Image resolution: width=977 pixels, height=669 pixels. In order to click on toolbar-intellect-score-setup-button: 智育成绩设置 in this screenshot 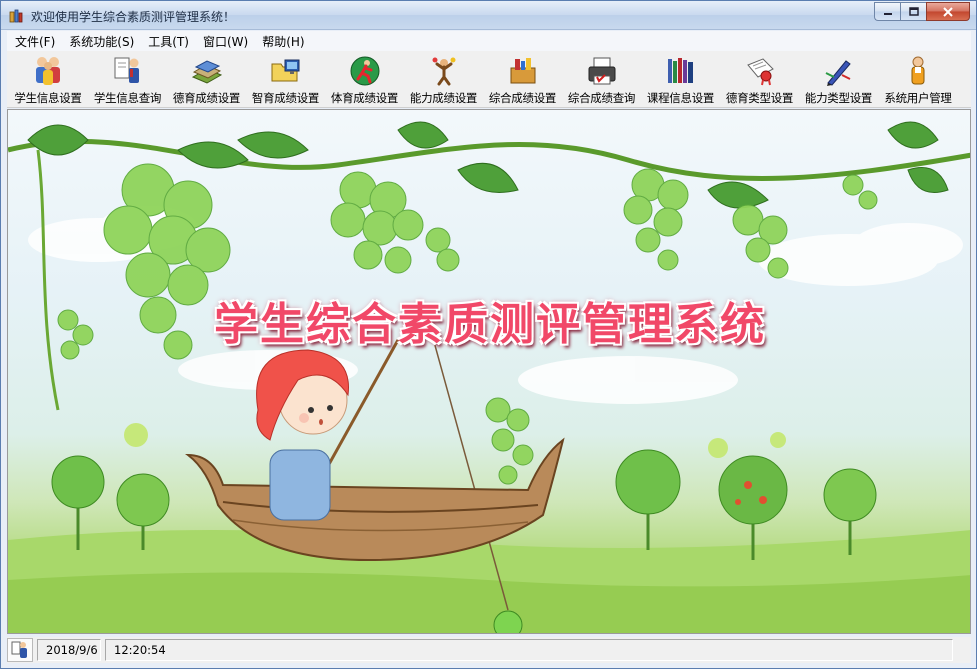, I will do `click(285, 79)`.